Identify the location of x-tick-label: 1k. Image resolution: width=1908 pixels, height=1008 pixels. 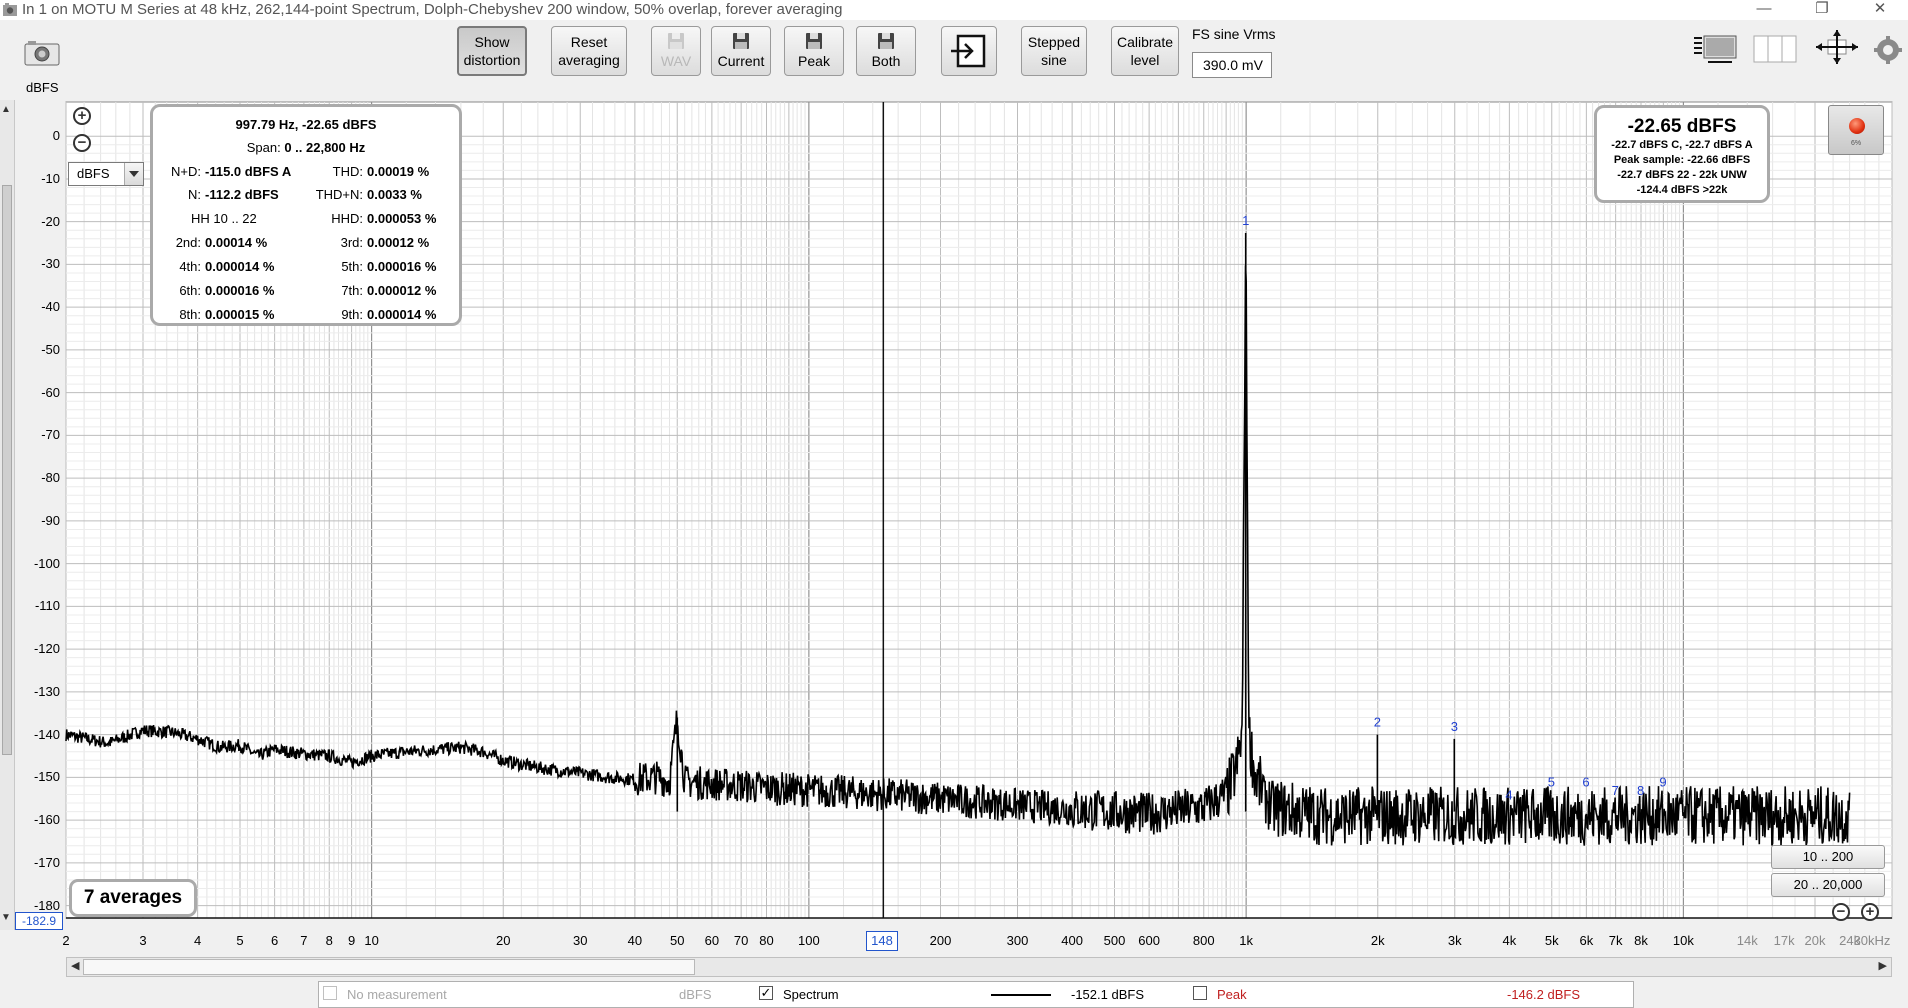
(1246, 940).